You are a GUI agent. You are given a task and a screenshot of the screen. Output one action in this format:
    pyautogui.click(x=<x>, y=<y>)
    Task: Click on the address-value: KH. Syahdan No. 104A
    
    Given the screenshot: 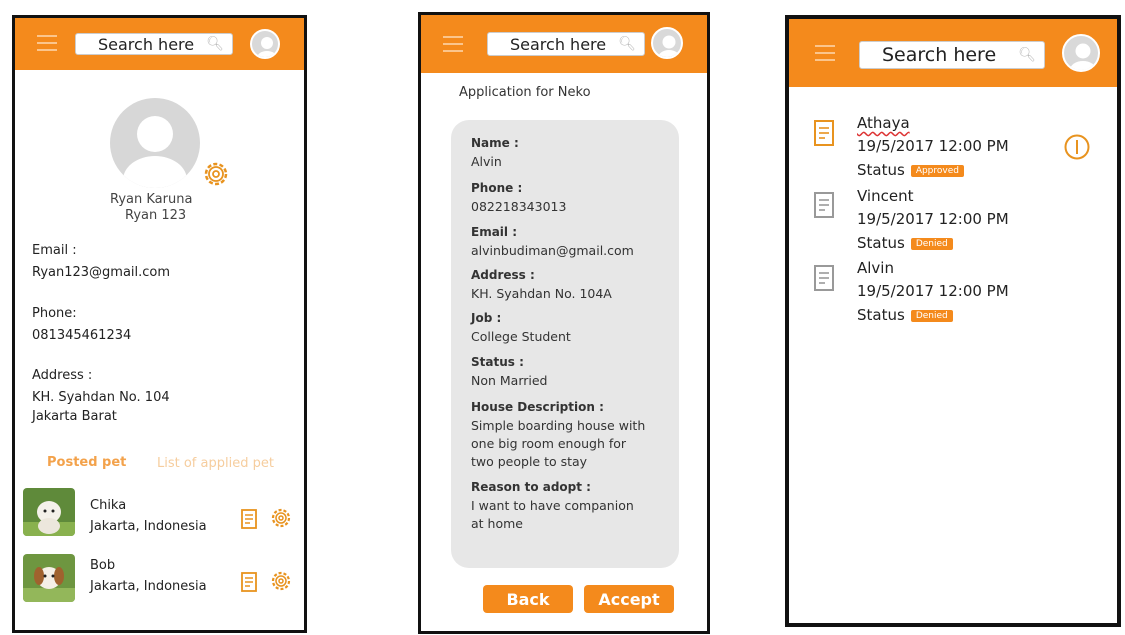 What is the action you would take?
    pyautogui.click(x=541, y=293)
    